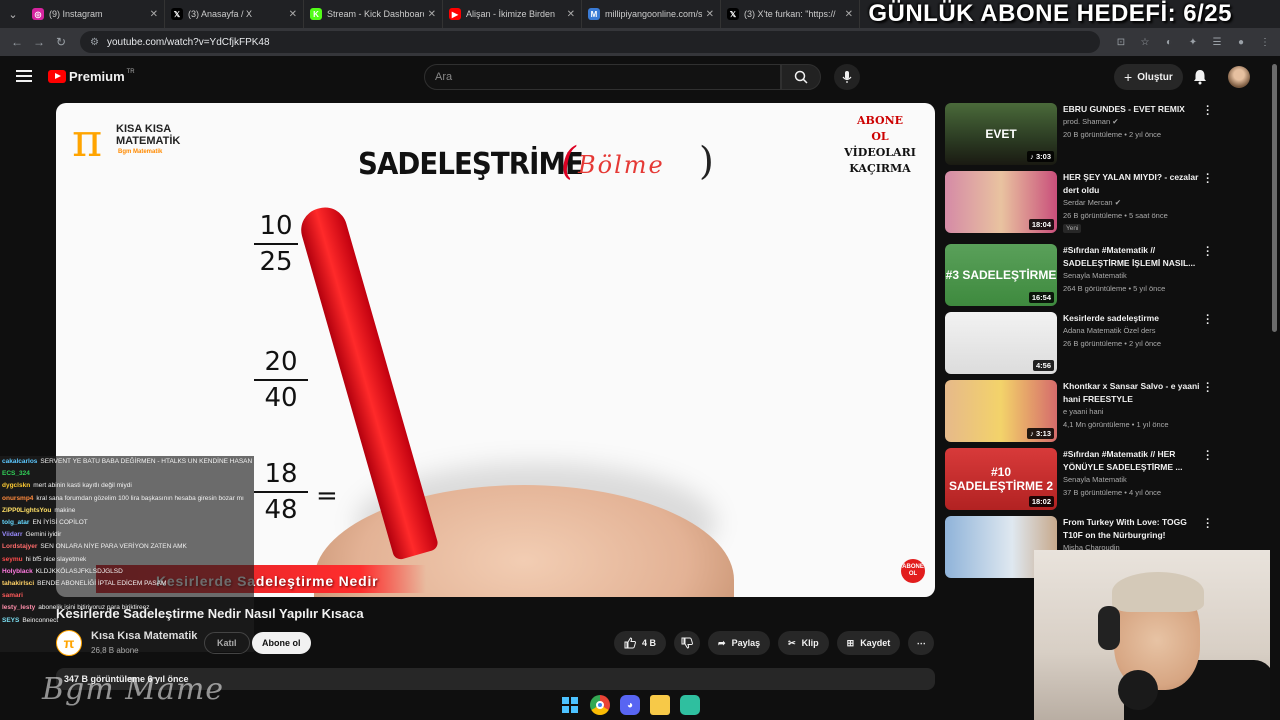 The image size is (1280, 720). Describe the element at coordinates (113, 547) in the screenshot. I see `chat-text: SEN ONLARA NİYE PARA VERİYON ZATEN AMK` at that location.